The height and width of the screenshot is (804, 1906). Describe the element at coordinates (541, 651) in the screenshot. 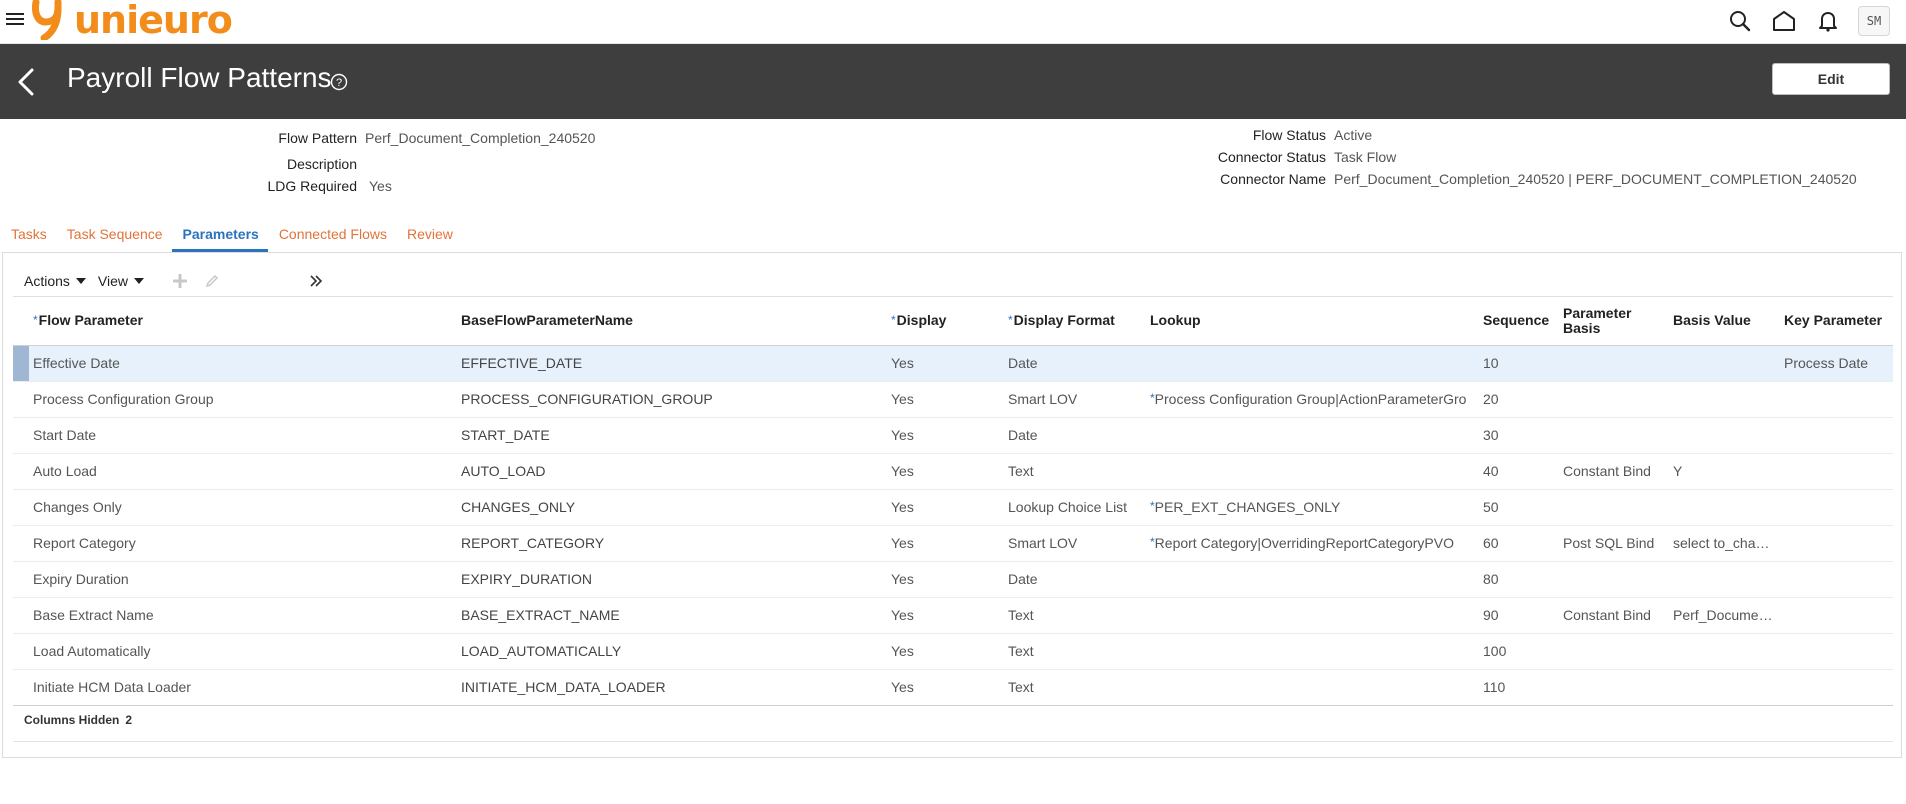

I see `cell-base-name-text: LOAD_AUTOMATICALLY` at that location.